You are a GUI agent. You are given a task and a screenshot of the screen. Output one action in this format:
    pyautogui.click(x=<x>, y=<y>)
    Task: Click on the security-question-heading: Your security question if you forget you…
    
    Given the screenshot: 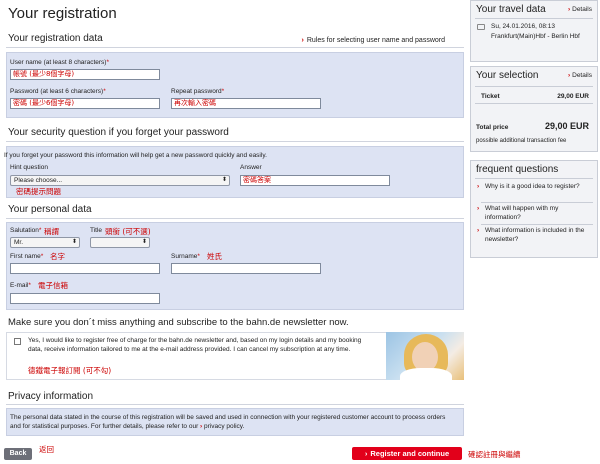 What is the action you would take?
    pyautogui.click(x=118, y=132)
    